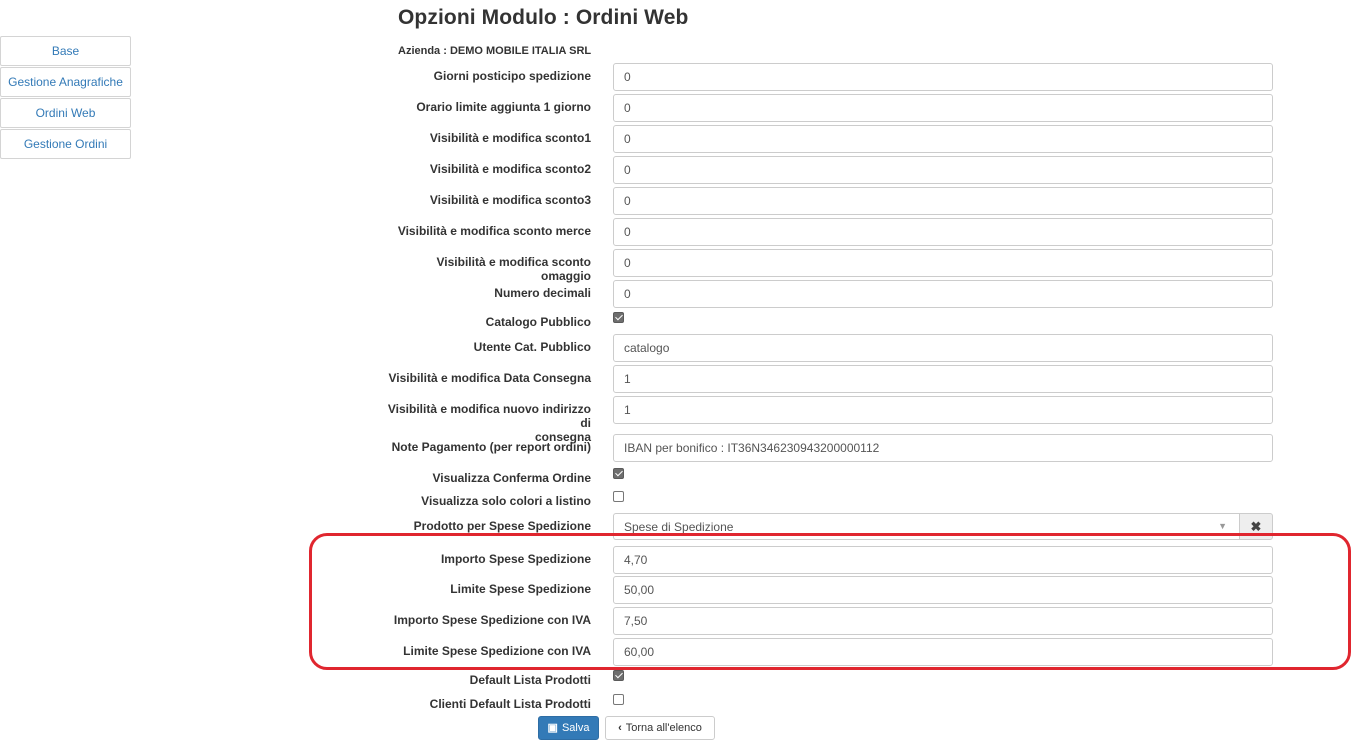 Image resolution: width=1357 pixels, height=740 pixels. I want to click on label-clienti-default-lista: Clienti Default Lista Prodotti, so click(510, 704).